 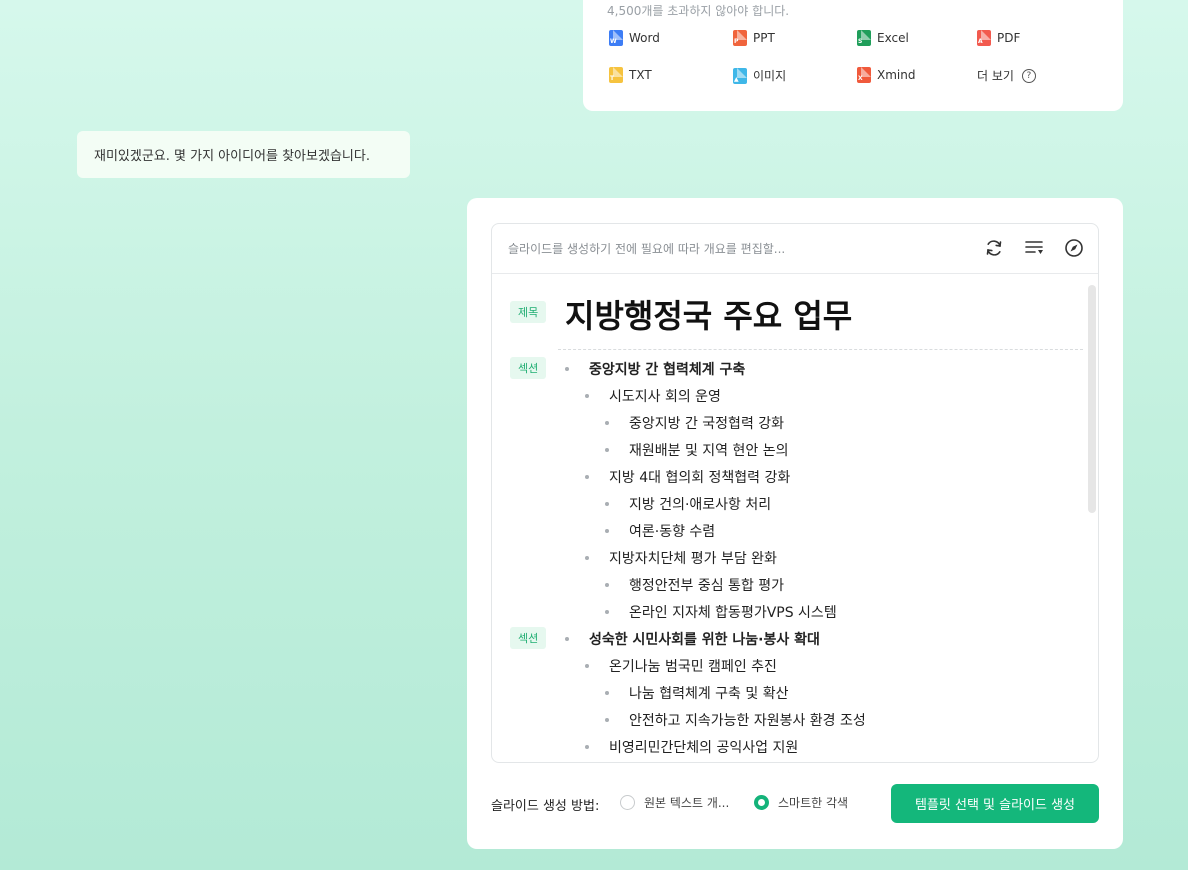 What do you see at coordinates (545, 806) in the screenshot?
I see `method-label: 슬라이드 생성 방법:` at bounding box center [545, 806].